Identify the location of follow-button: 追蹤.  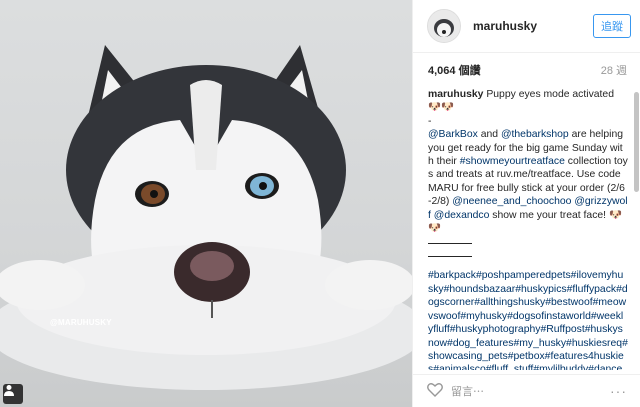
(612, 26).